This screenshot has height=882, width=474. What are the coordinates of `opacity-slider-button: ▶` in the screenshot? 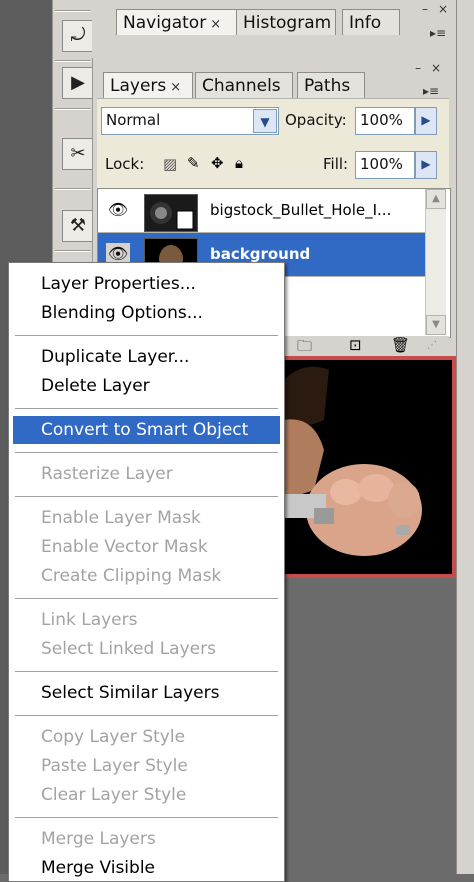 It's located at (426, 121).